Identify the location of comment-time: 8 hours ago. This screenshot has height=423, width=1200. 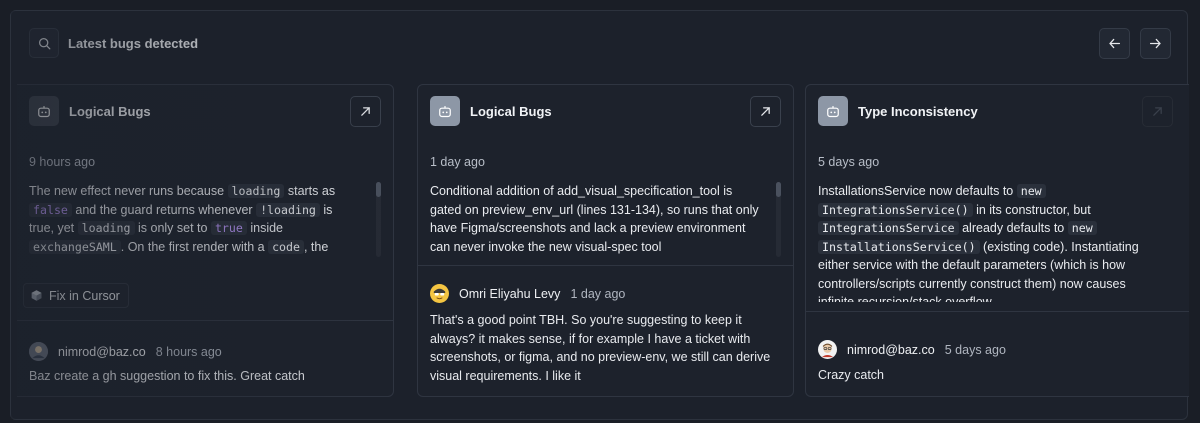
(188, 351).